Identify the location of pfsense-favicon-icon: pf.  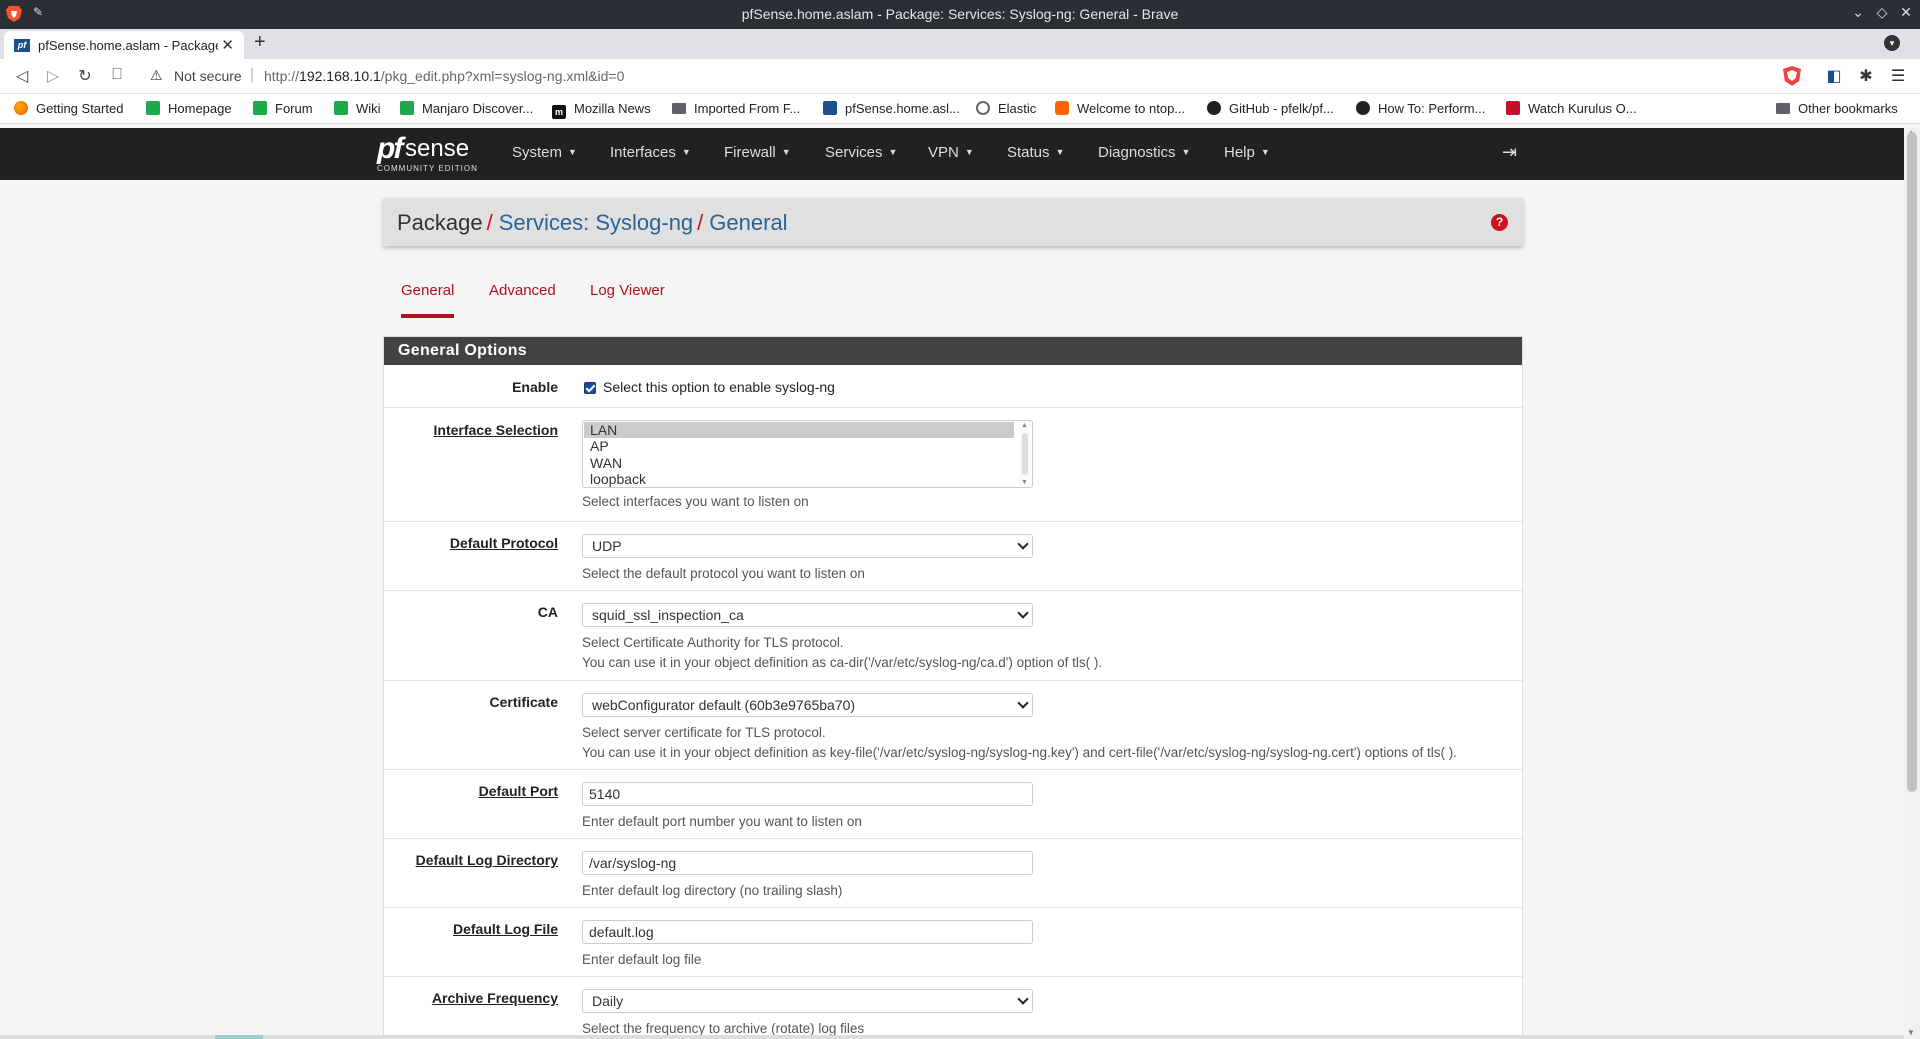
(22, 45).